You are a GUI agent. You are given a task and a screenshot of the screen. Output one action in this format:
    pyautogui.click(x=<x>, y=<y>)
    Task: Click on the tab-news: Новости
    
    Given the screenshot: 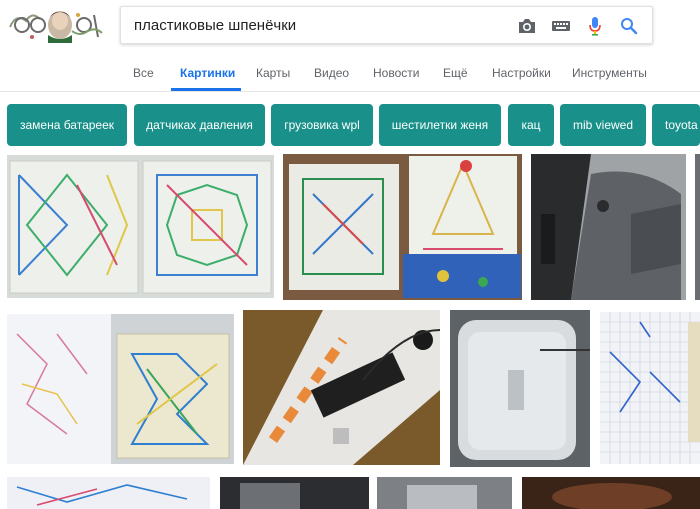 What is the action you would take?
    pyautogui.click(x=396, y=73)
    